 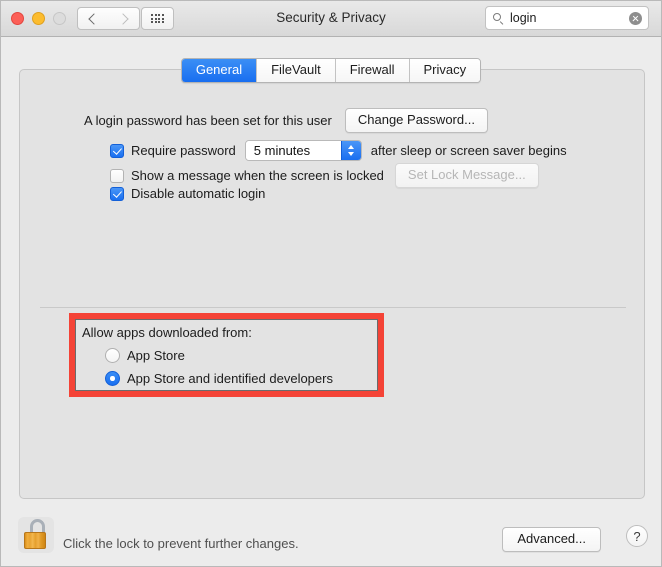 What do you see at coordinates (635, 18) in the screenshot?
I see `clear-search-icon` at bounding box center [635, 18].